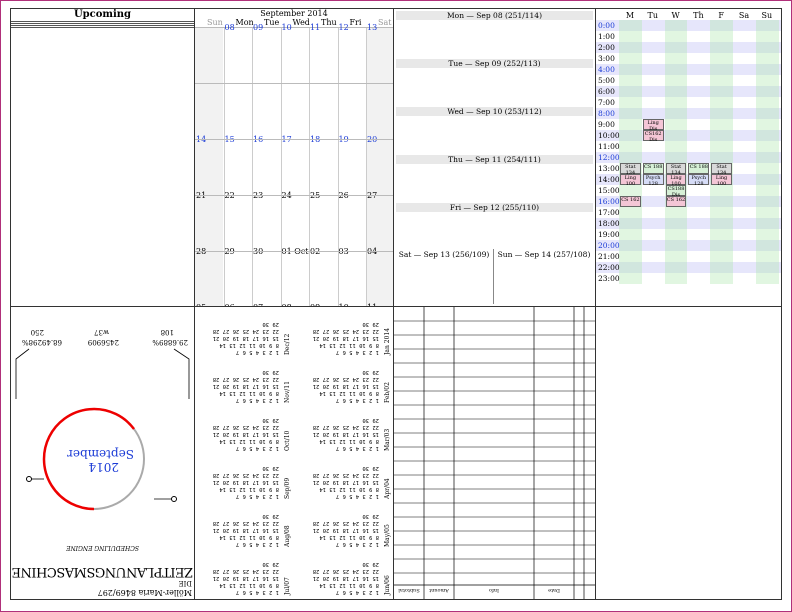  I want to click on ledger-table: Subtotal Amount Info Date, so click(494, 453).